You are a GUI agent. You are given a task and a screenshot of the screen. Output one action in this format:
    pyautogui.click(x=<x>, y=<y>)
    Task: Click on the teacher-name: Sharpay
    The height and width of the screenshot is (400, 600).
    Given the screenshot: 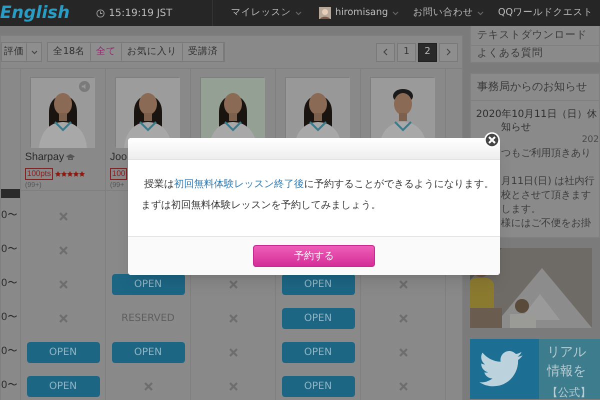 What is the action you would take?
    pyautogui.click(x=44, y=158)
    